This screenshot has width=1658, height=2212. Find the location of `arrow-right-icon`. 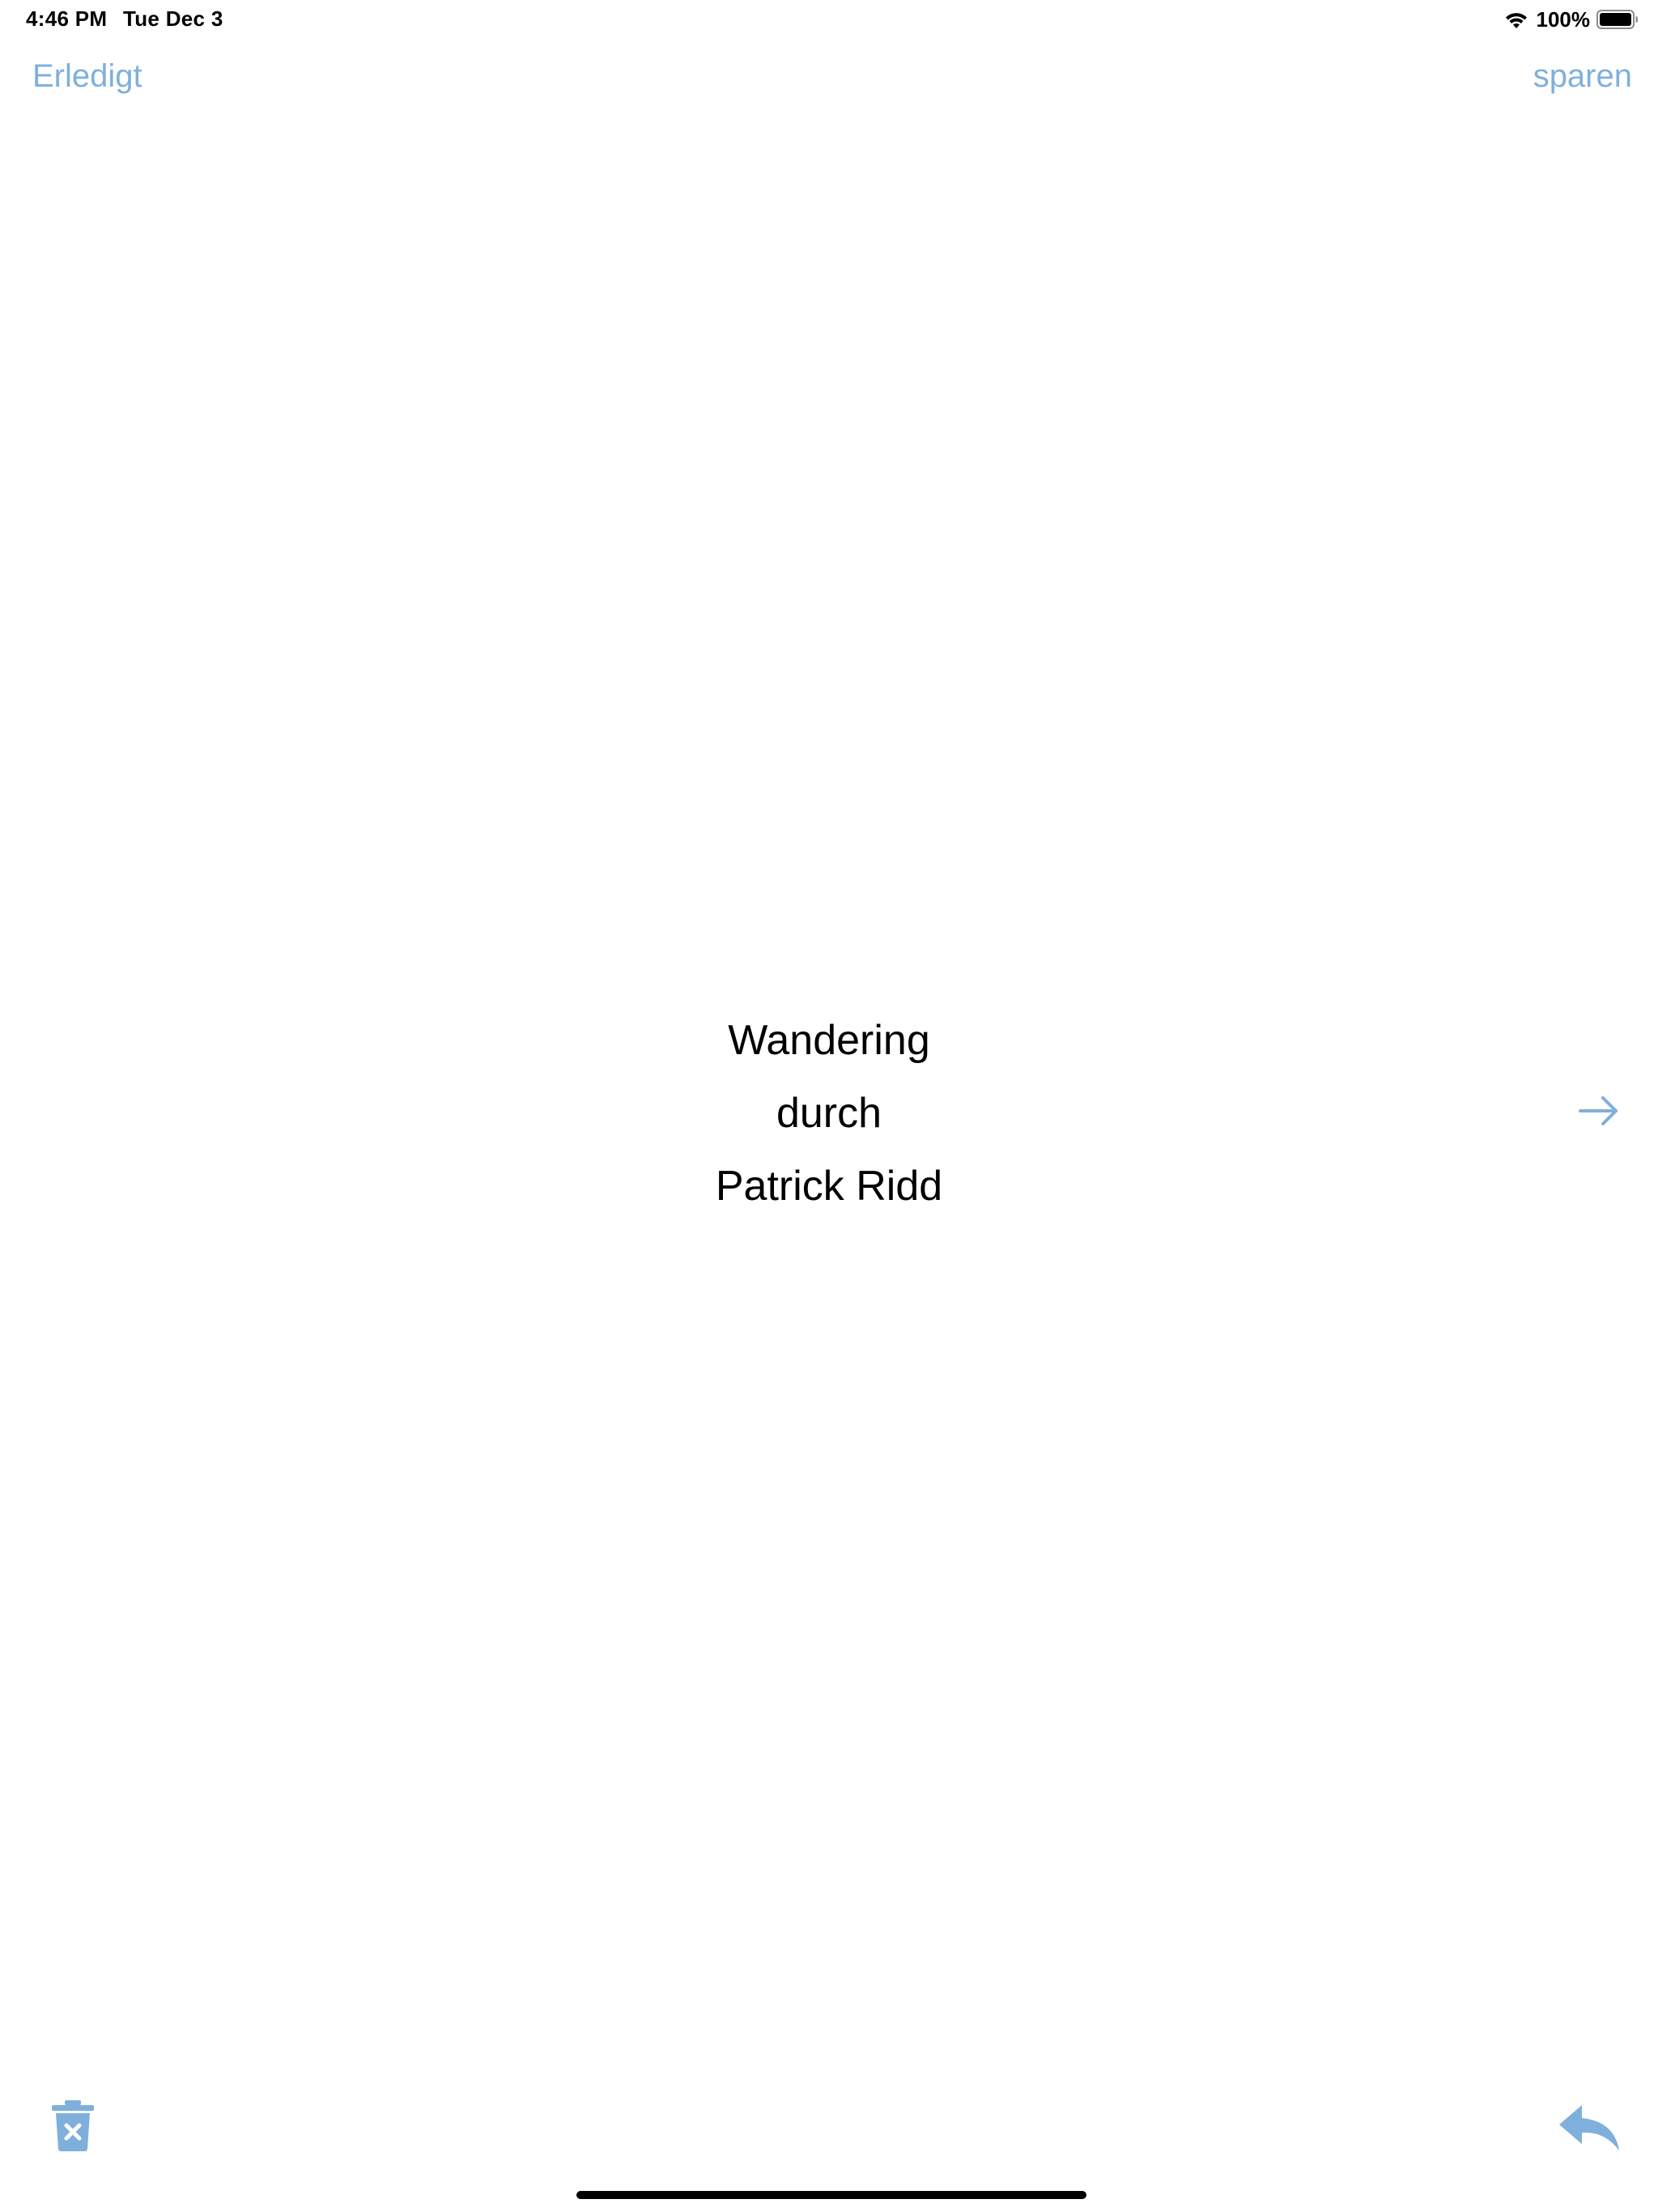

arrow-right-icon is located at coordinates (1598, 1111).